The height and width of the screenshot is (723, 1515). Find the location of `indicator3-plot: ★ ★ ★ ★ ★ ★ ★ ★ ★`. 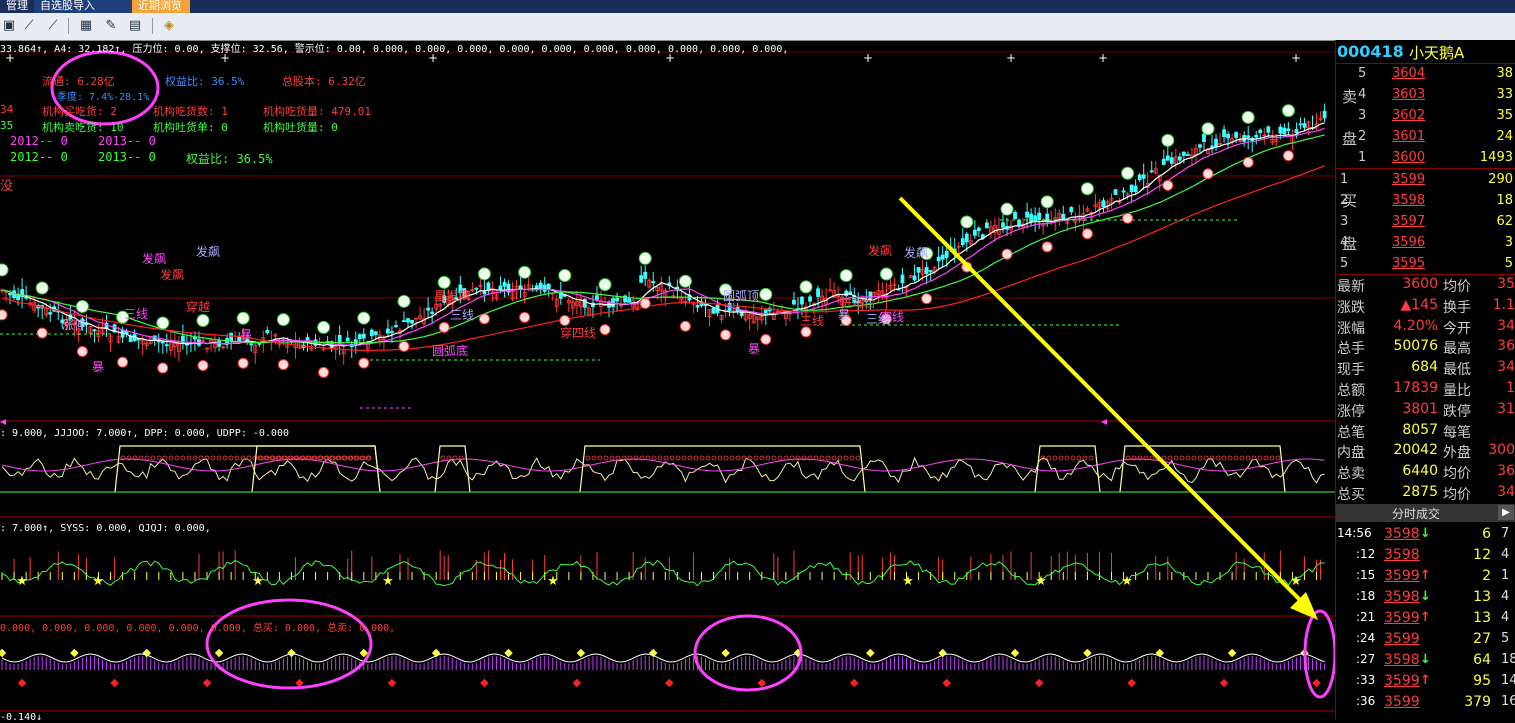

indicator3-plot: ★ ★ ★ ★ ★ ★ ★ ★ ★ is located at coordinates (663, 569).